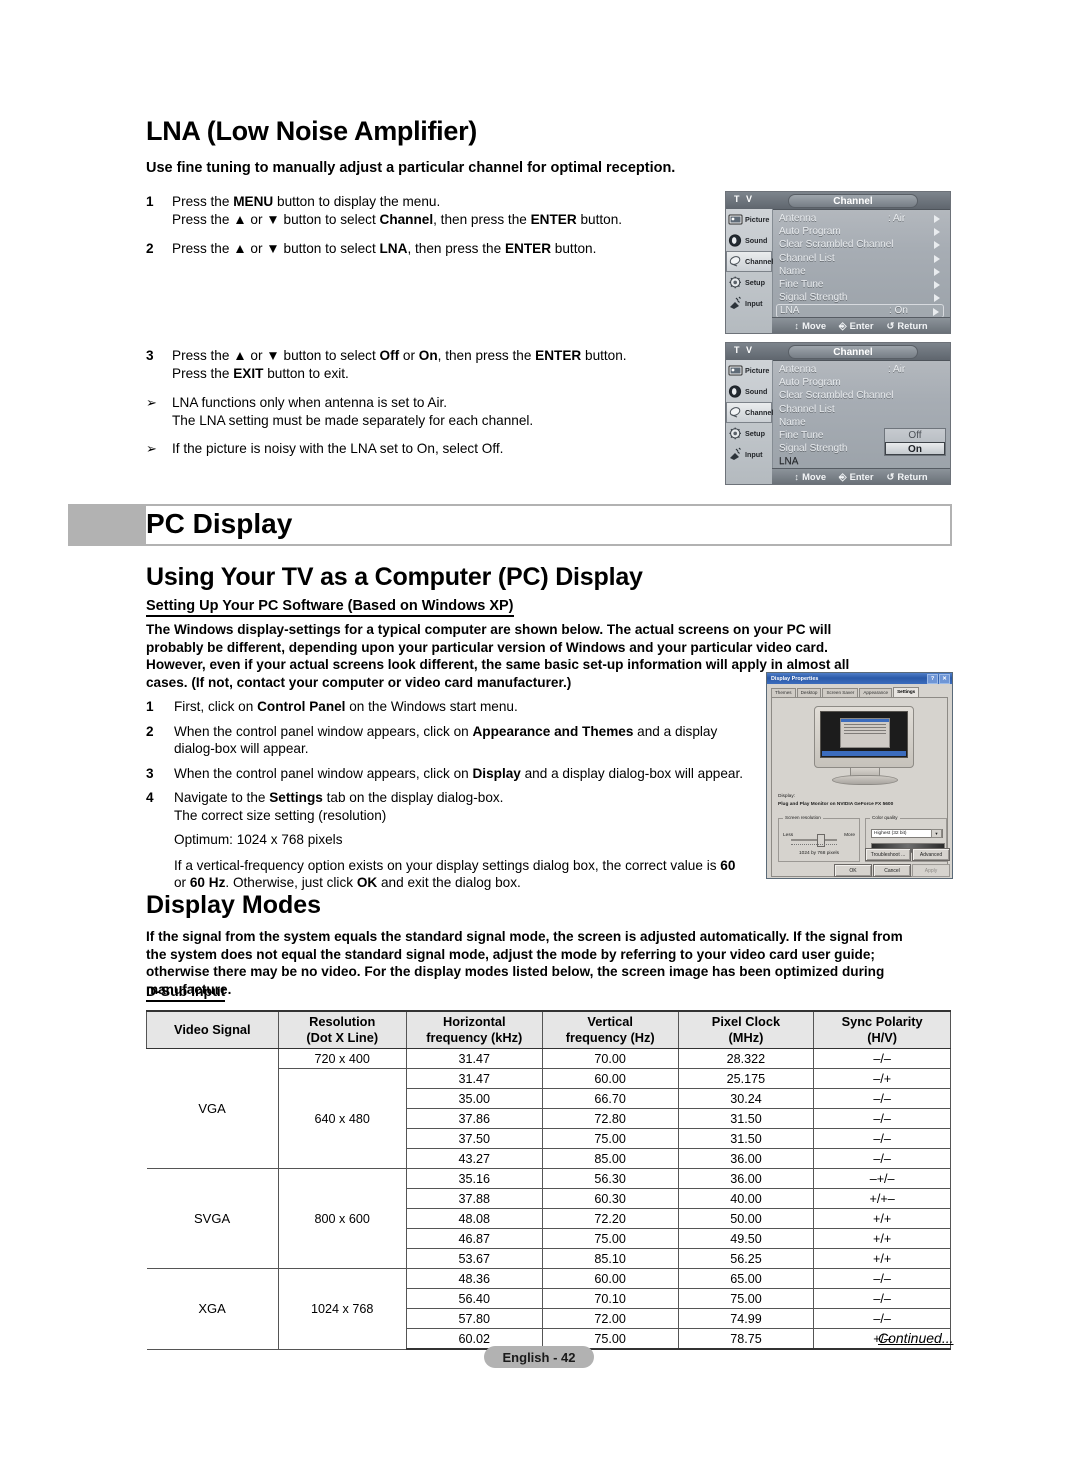 The width and height of the screenshot is (1080, 1464). What do you see at coordinates (757, 219) in the screenshot?
I see `osd-sidebar-label: Picture` at bounding box center [757, 219].